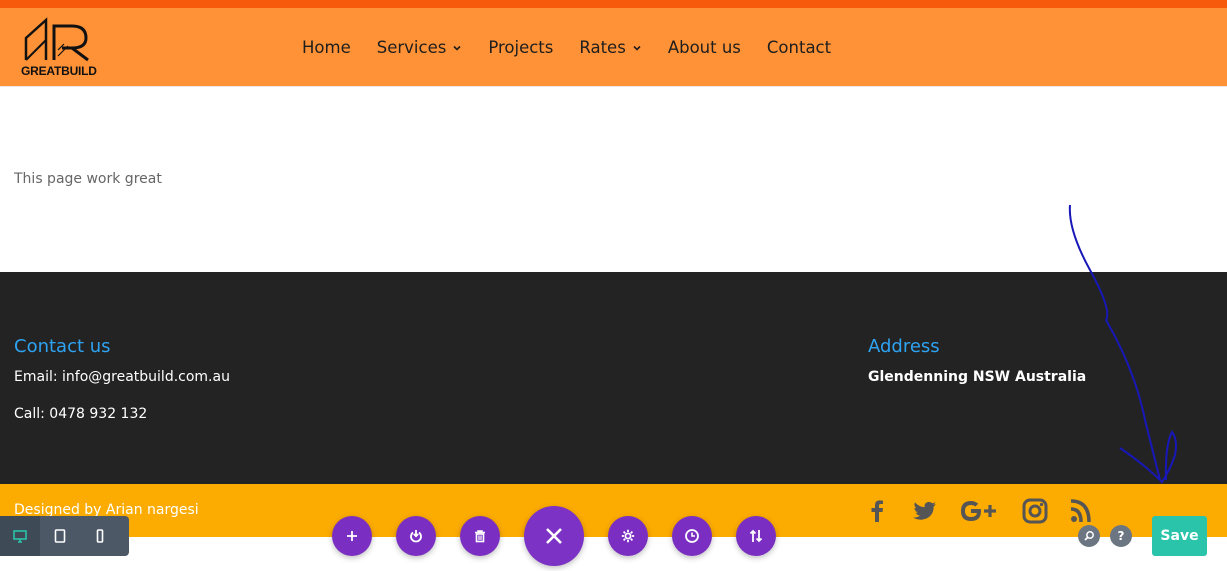  I want to click on help-label: ?, so click(1121, 536).